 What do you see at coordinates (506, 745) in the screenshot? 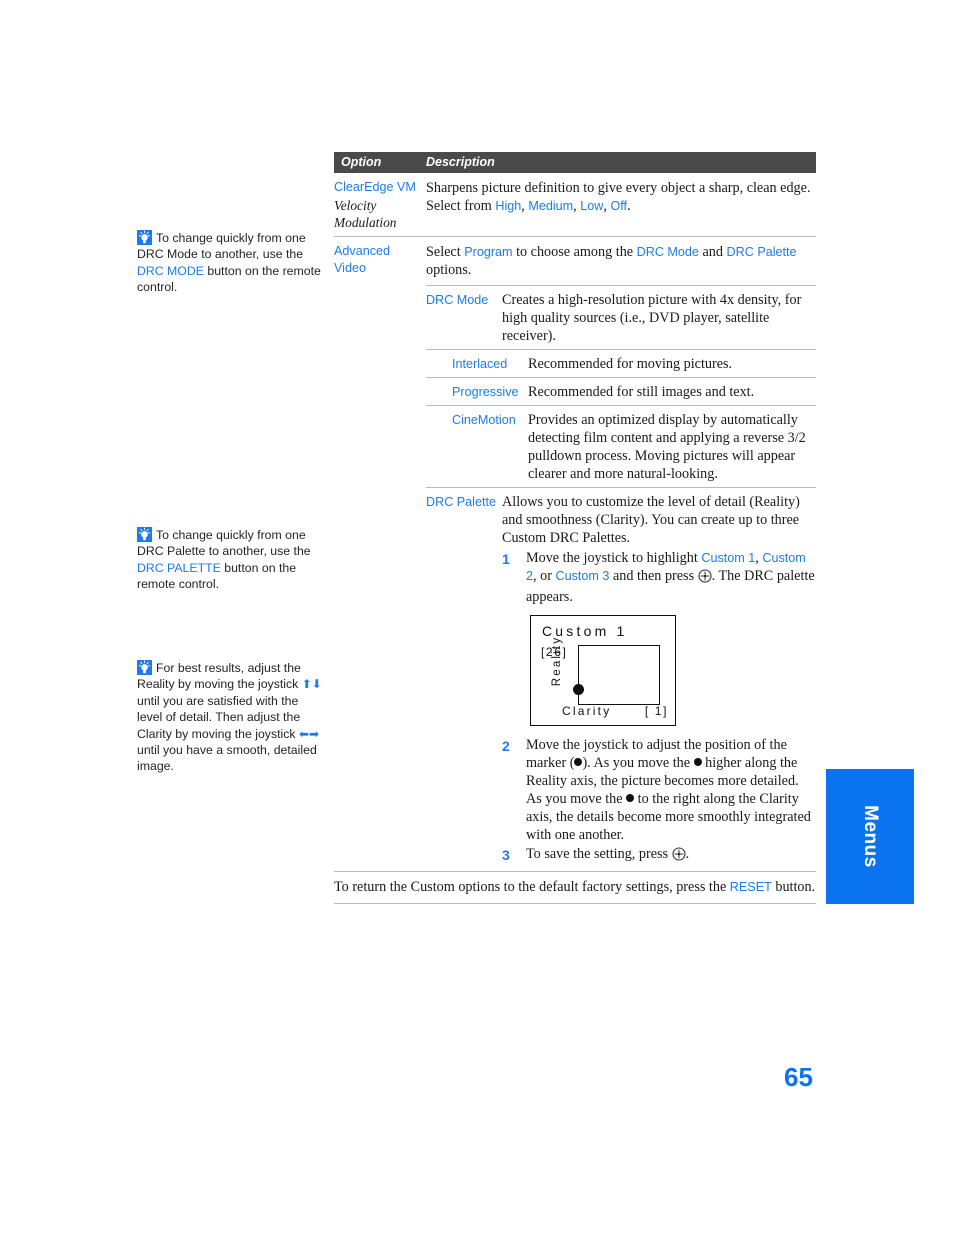
I see `step-number: 2` at bounding box center [506, 745].